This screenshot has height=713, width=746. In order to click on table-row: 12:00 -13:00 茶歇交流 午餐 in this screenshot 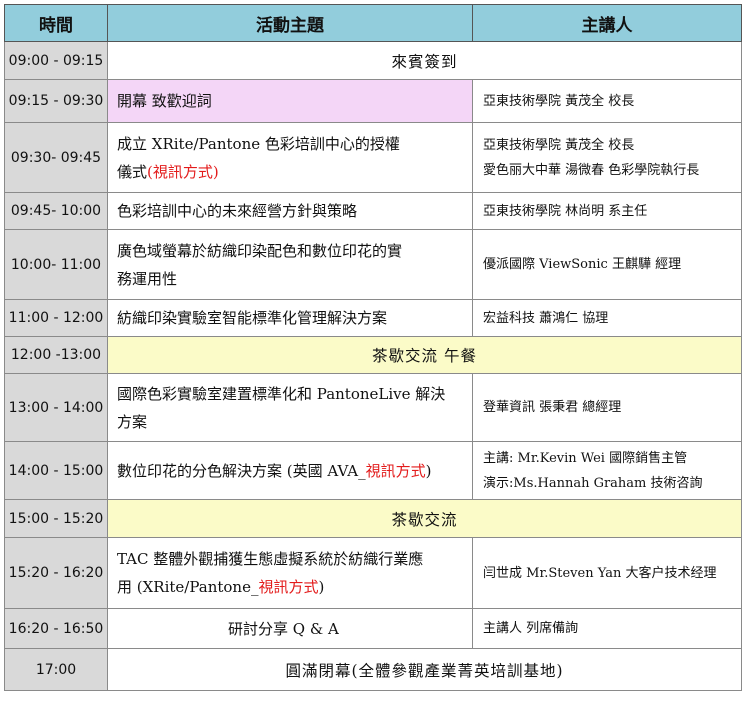, I will do `click(373, 355)`.